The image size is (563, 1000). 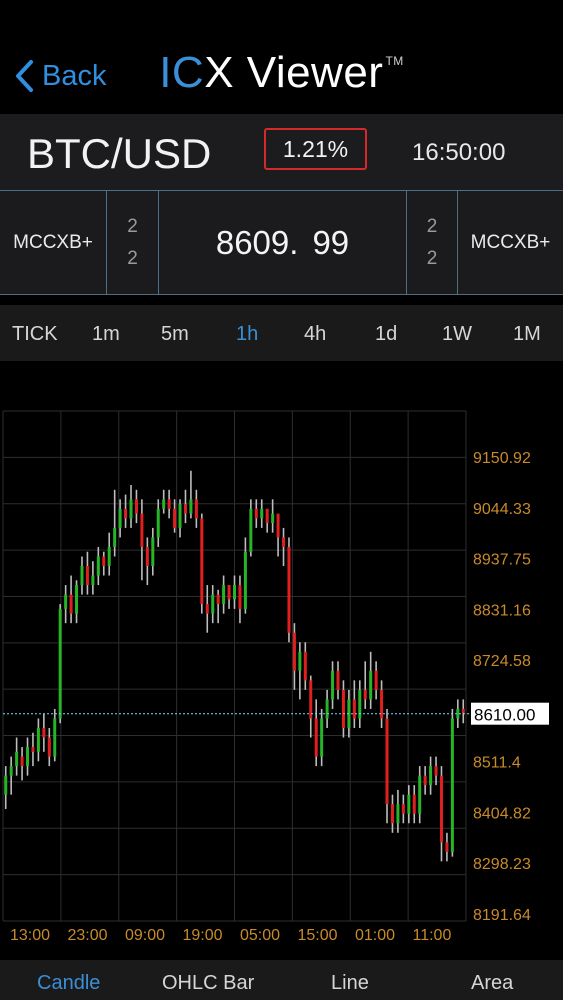 I want to click on tab-chart-line: Line, so click(x=350, y=983).